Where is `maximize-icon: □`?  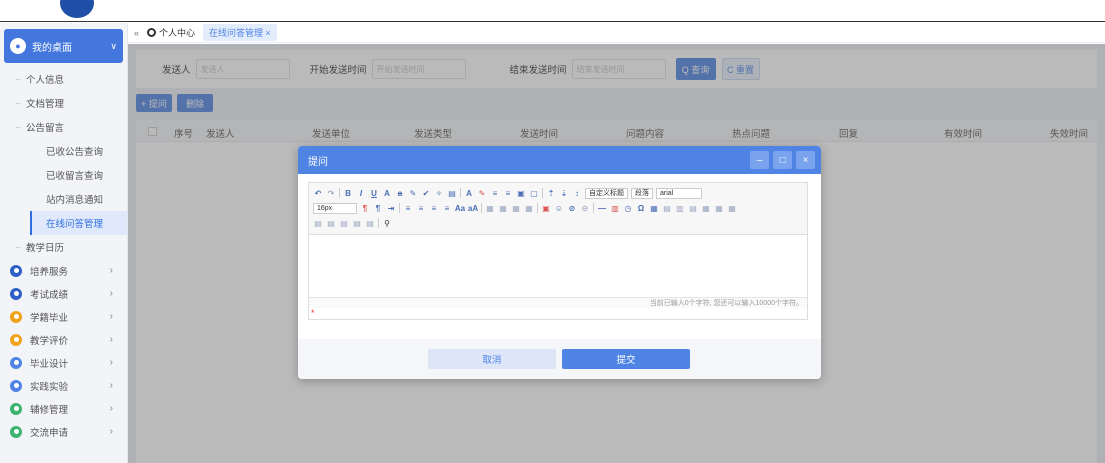 maximize-icon: □ is located at coordinates (782, 160).